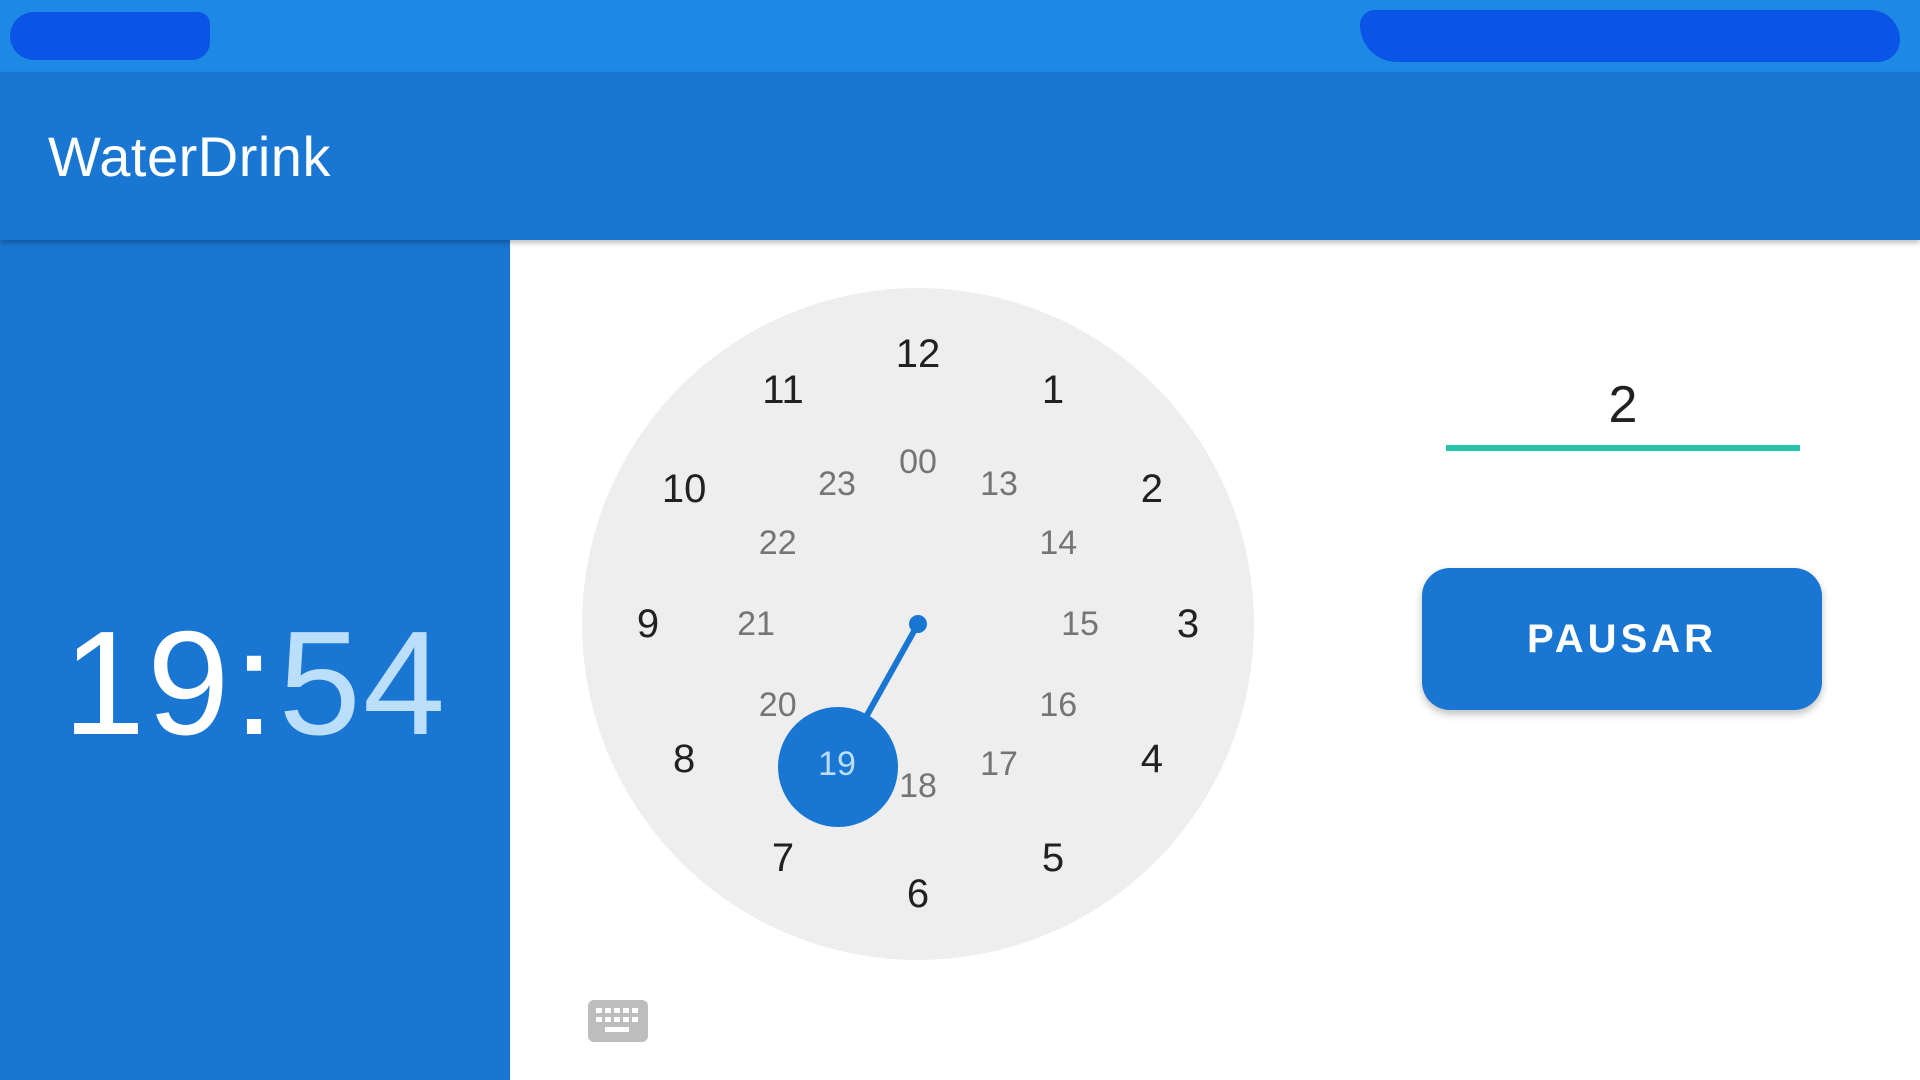 The height and width of the screenshot is (1080, 1920). What do you see at coordinates (1058, 543) in the screenshot?
I see `clock-hour-14: 14` at bounding box center [1058, 543].